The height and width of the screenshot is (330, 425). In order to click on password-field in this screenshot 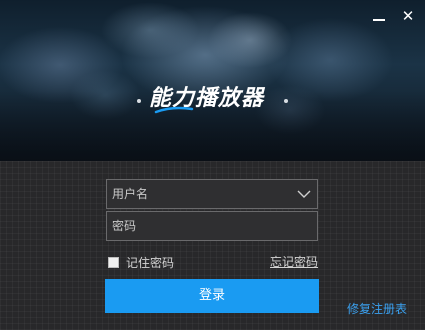, I will do `click(212, 226)`.